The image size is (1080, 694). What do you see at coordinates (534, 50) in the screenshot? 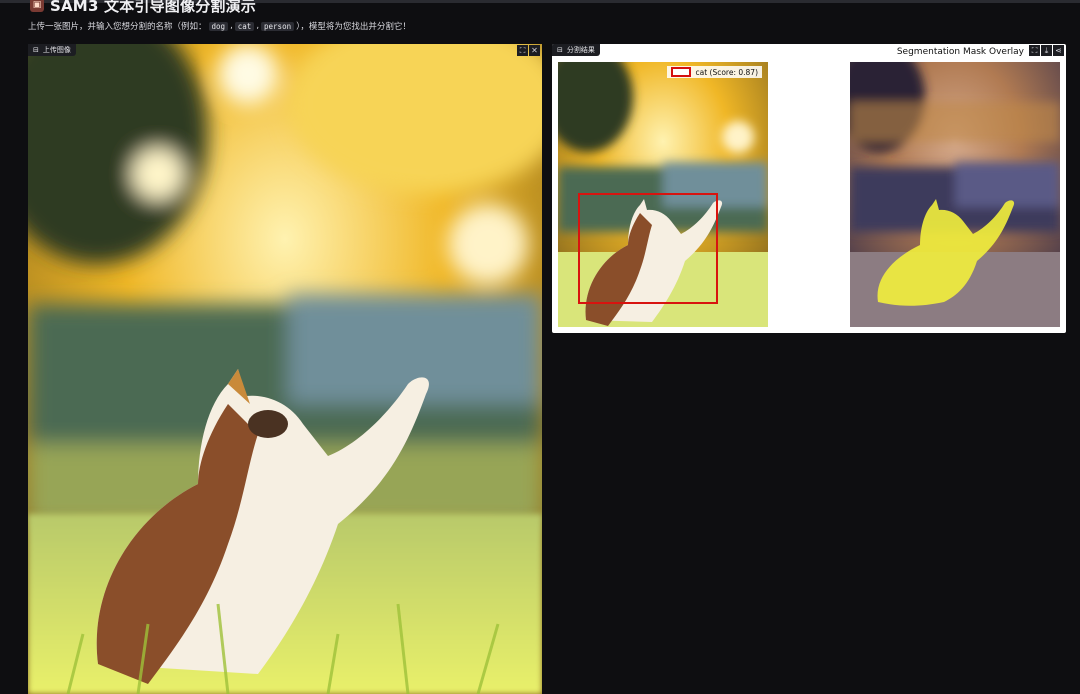
I see `close-icon: ✕` at bounding box center [534, 50].